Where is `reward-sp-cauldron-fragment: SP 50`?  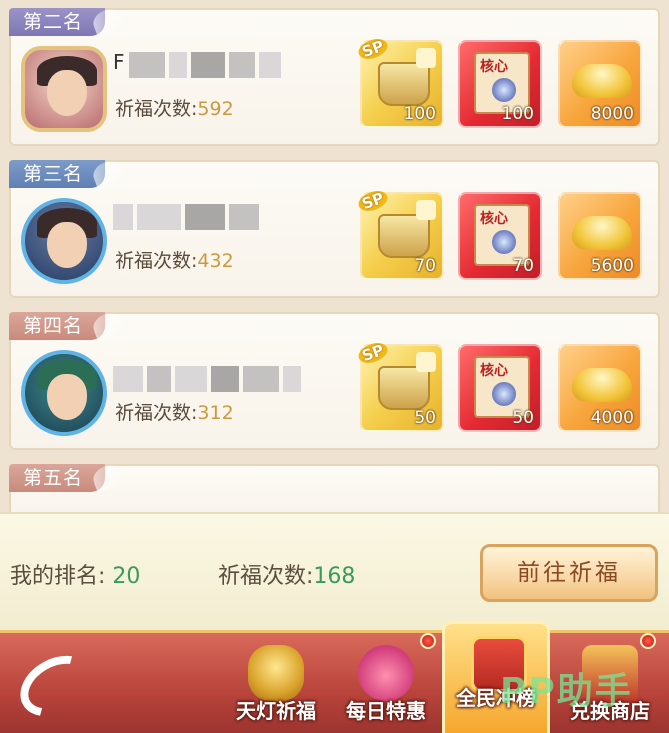 reward-sp-cauldron-fragment: SP 50 is located at coordinates (399, 385).